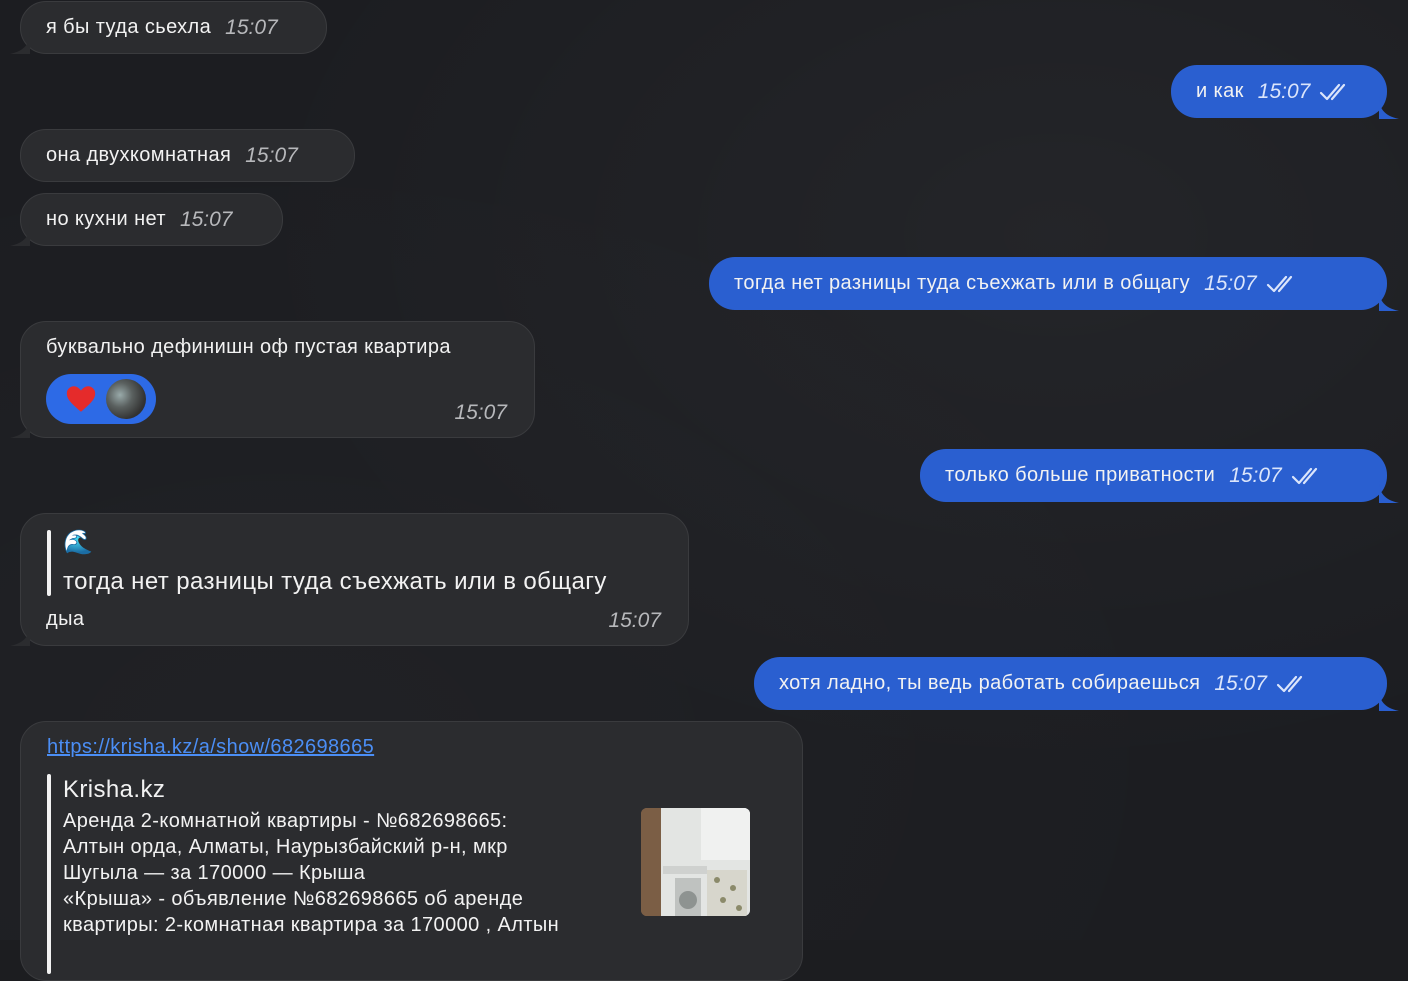 This screenshot has width=1408, height=981. I want to click on message-outgoing: только больше приватности 15:07, so click(1159, 476).